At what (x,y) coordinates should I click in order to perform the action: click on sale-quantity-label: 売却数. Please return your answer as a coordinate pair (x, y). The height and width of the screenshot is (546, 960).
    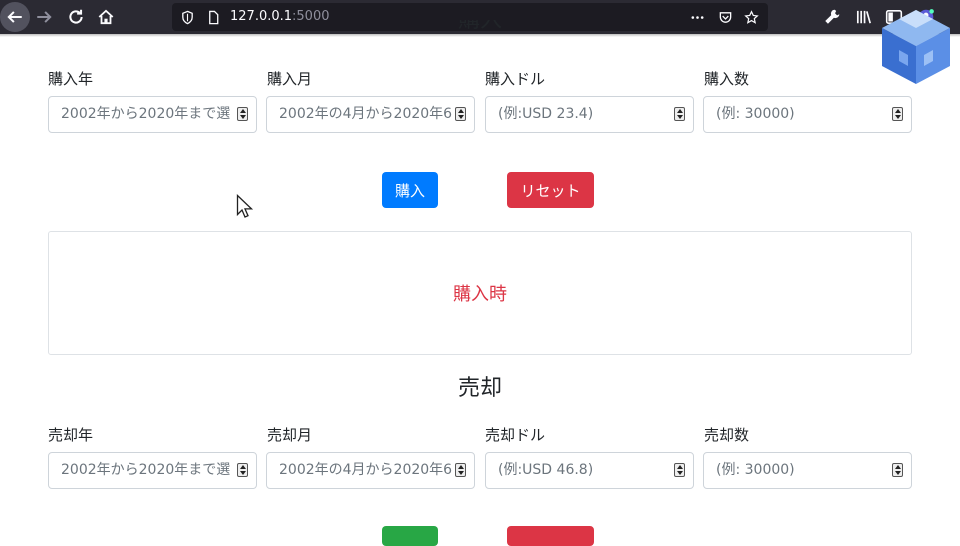
    Looking at the image, I should click on (727, 435).